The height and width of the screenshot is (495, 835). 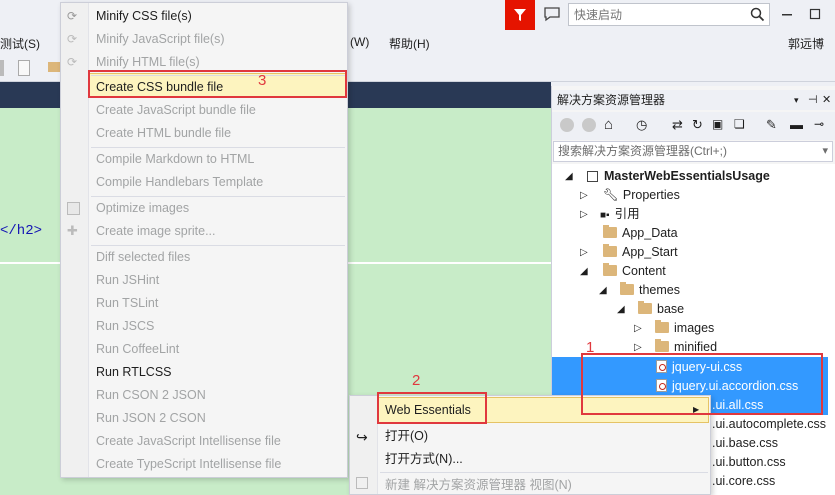 What do you see at coordinates (54, 67) in the screenshot?
I see `open-folder-icon` at bounding box center [54, 67].